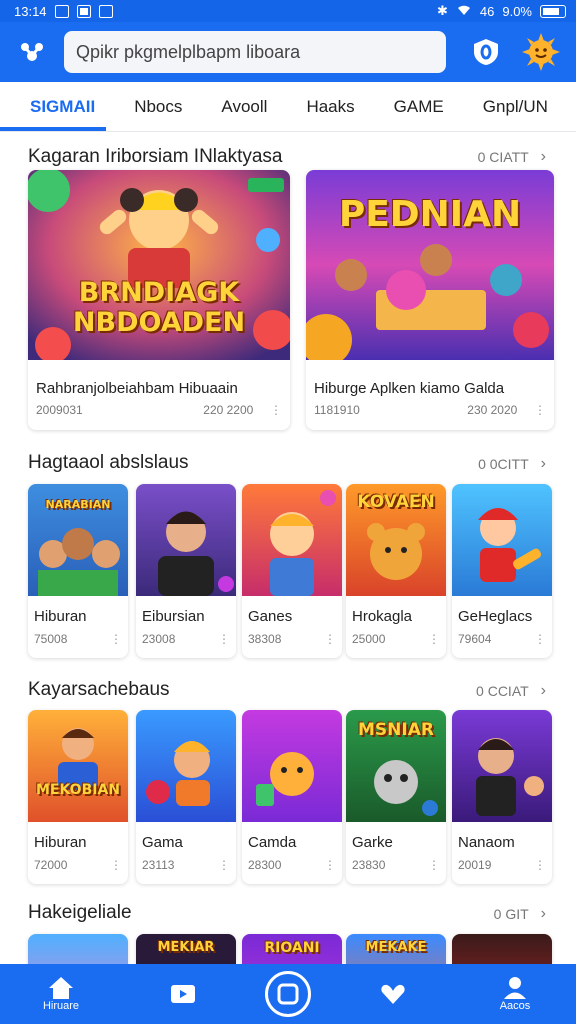 The height and width of the screenshot is (1024, 576). I want to click on app-logo-icon, so click(32, 52).